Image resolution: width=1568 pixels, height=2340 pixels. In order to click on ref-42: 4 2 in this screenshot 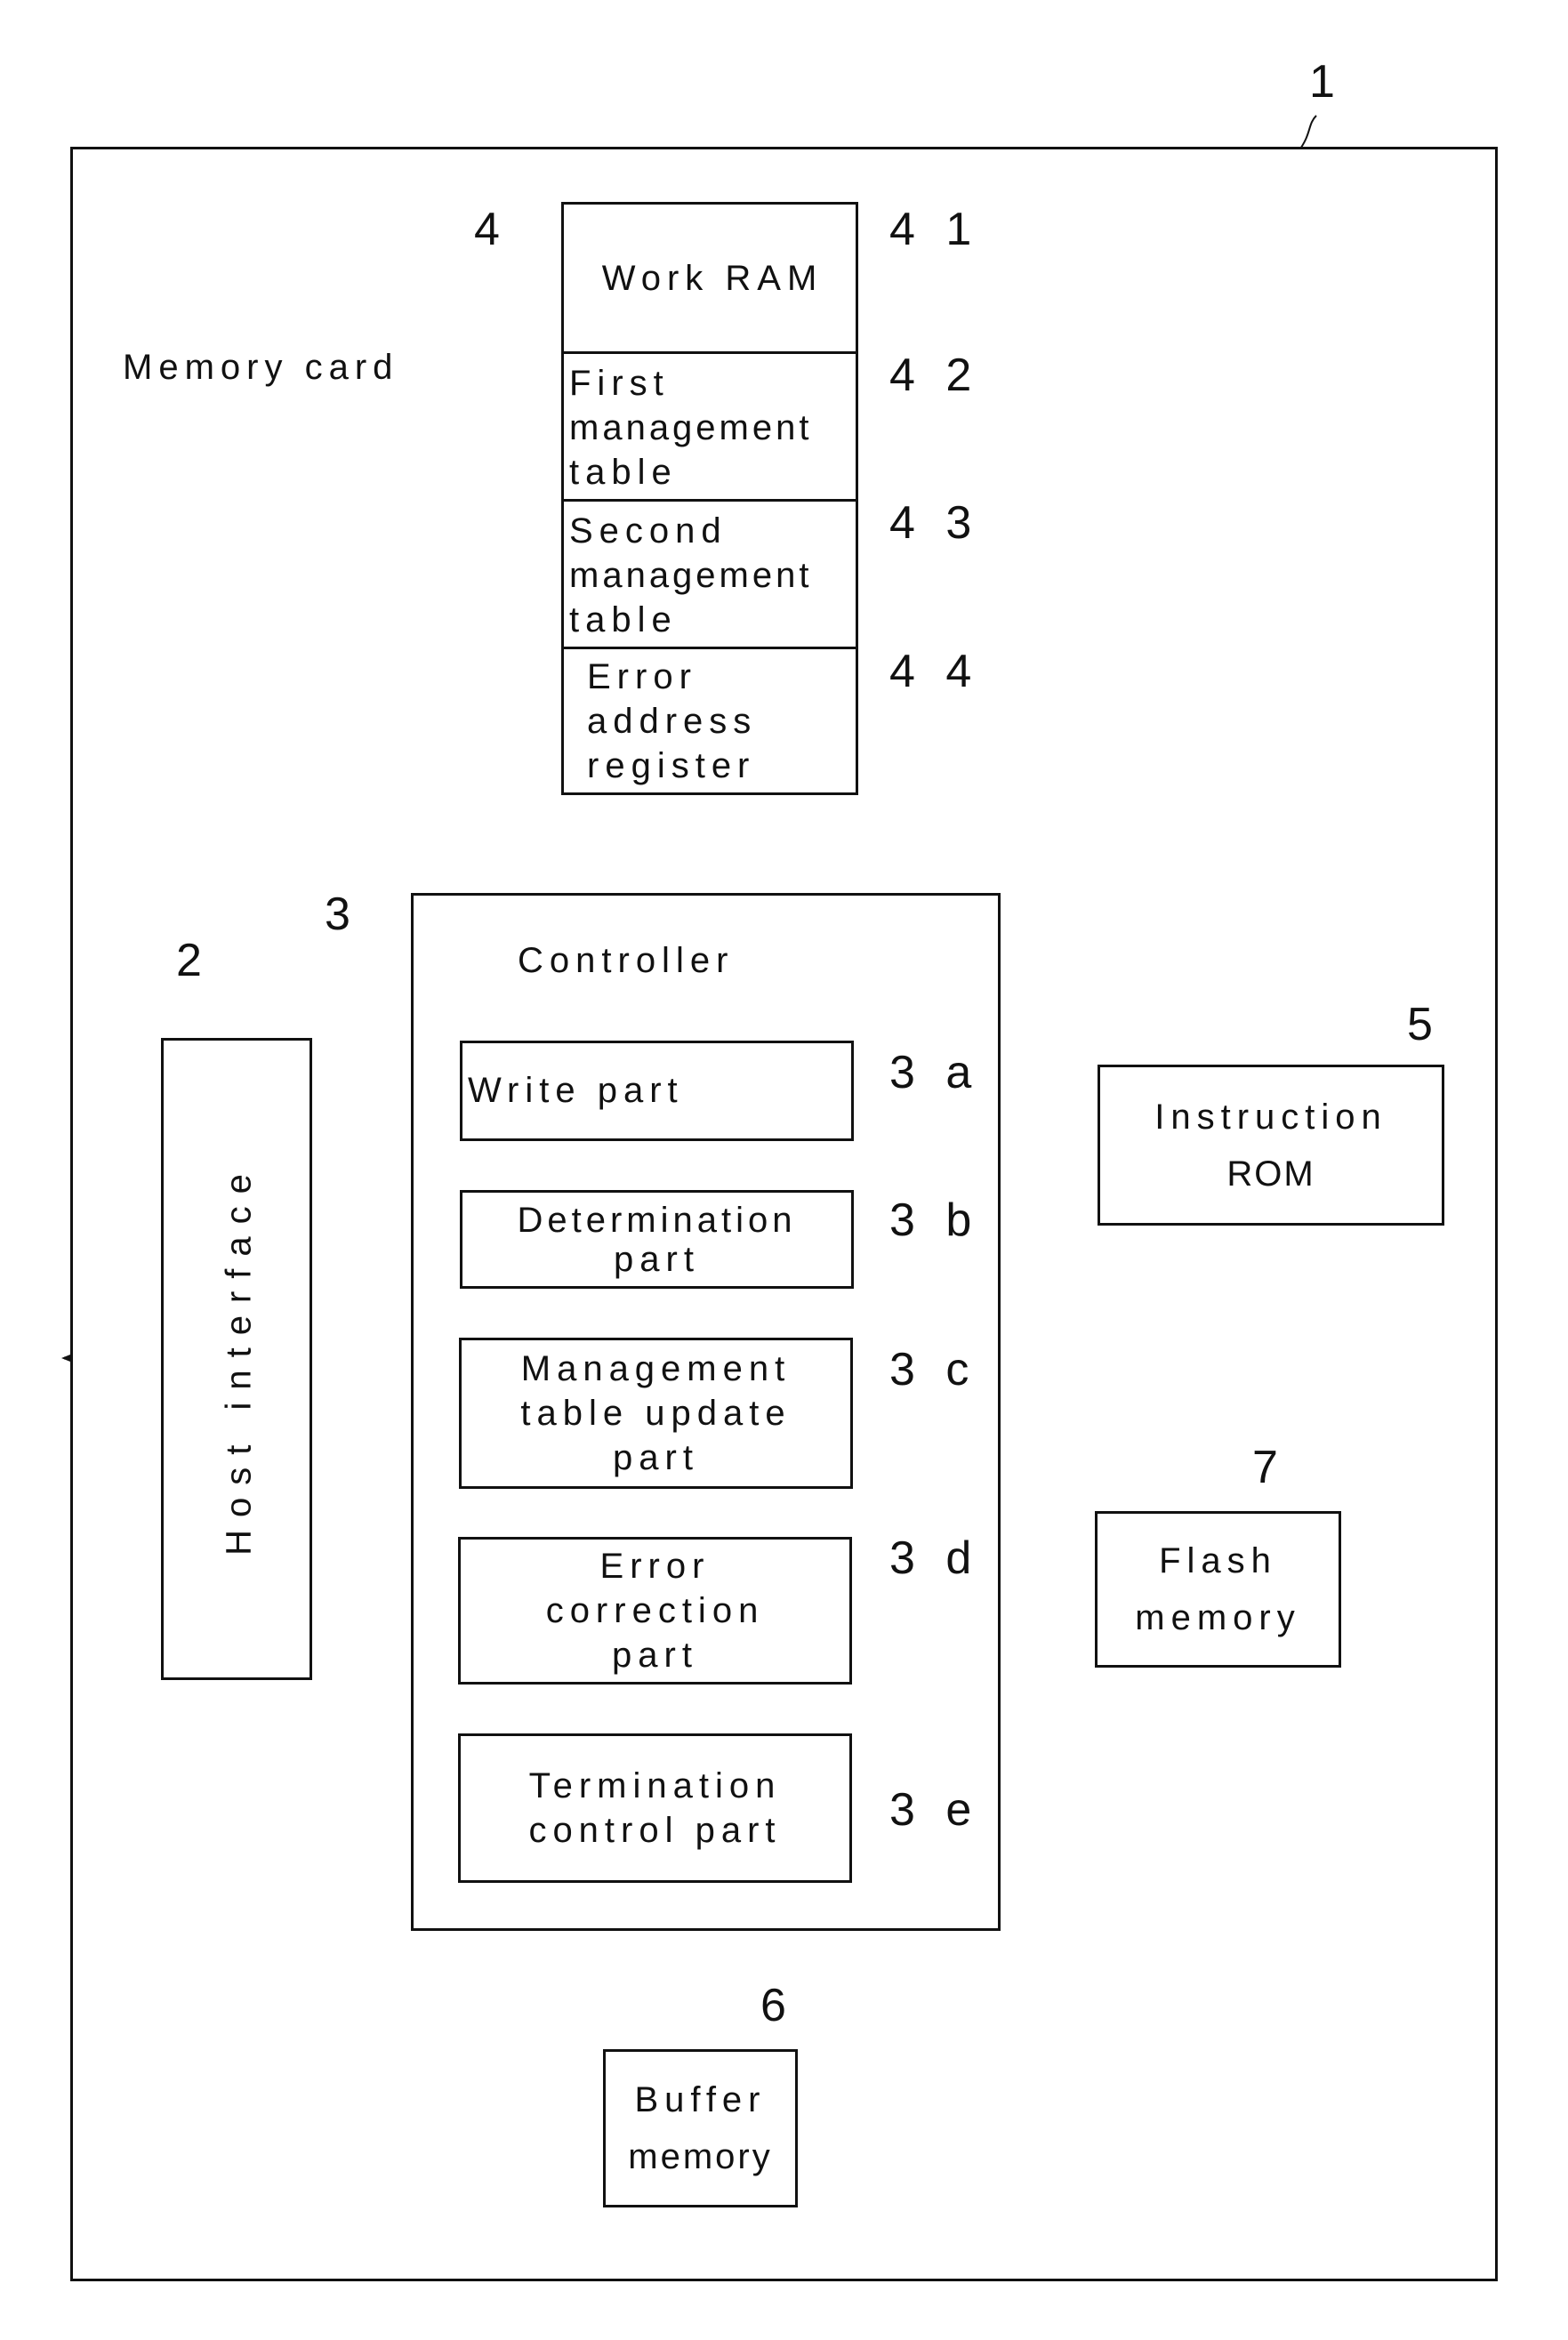, I will do `click(935, 375)`.